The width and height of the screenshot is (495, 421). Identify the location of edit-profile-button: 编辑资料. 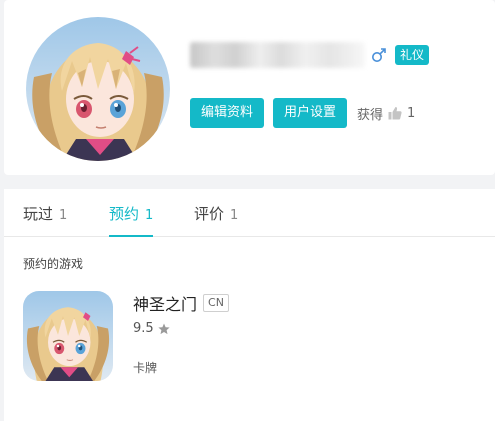
(227, 113).